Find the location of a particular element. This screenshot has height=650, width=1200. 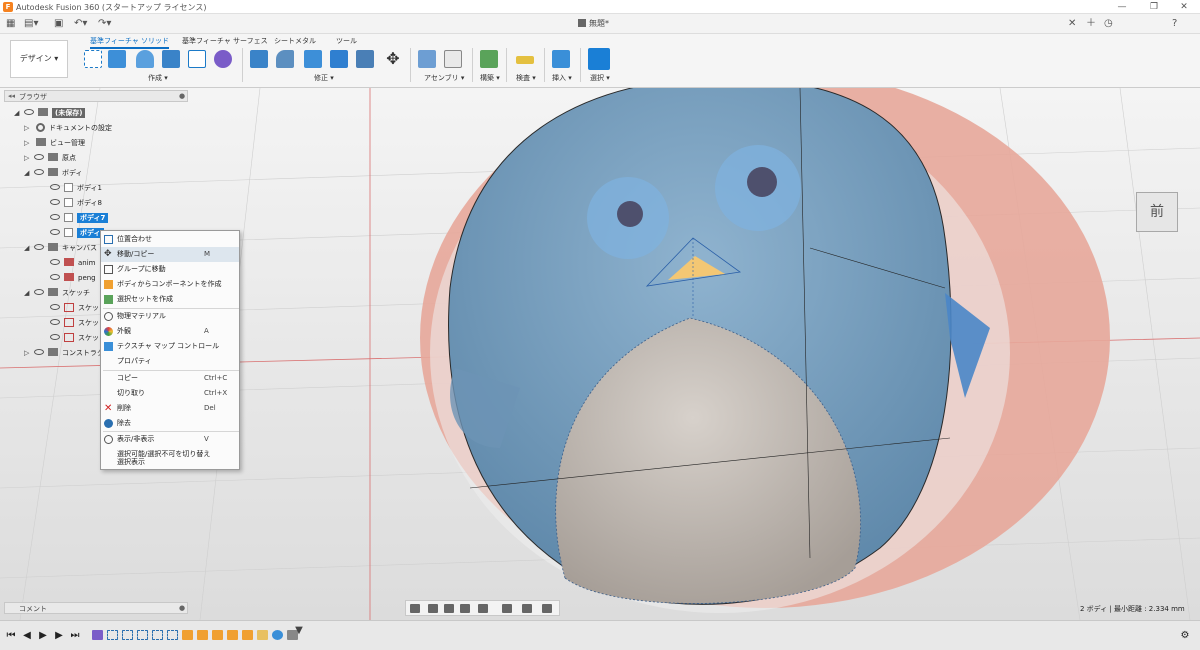

tree-item-canvas-peng: peng is located at coordinates (72, 278).